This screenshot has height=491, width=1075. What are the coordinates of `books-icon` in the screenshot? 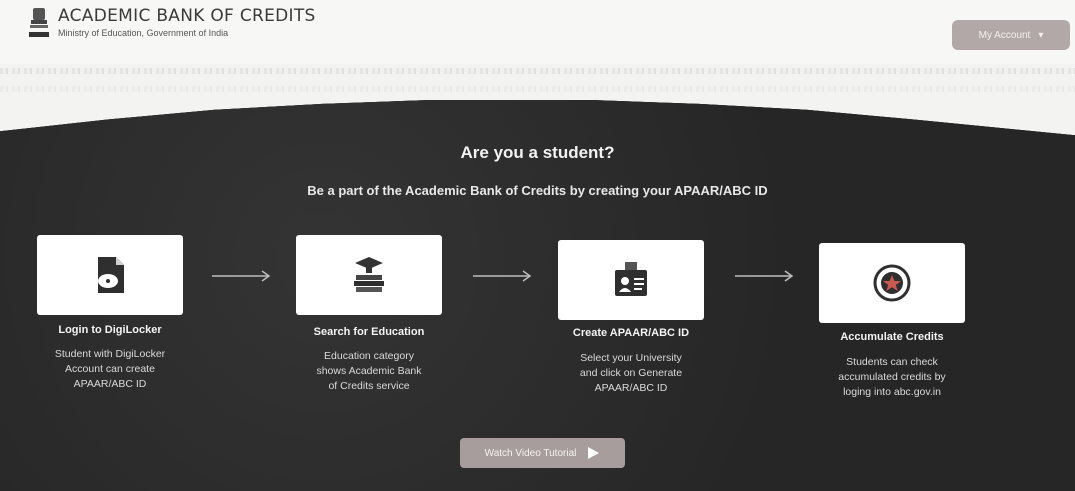 It's located at (369, 274).